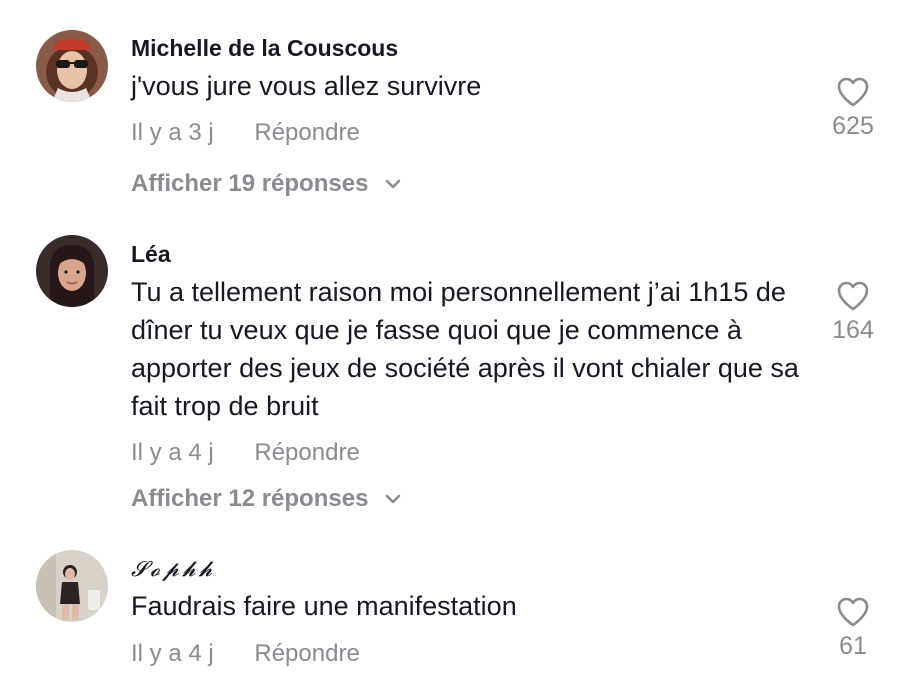 The height and width of the screenshot is (682, 918). I want to click on like-count: 164, so click(853, 330).